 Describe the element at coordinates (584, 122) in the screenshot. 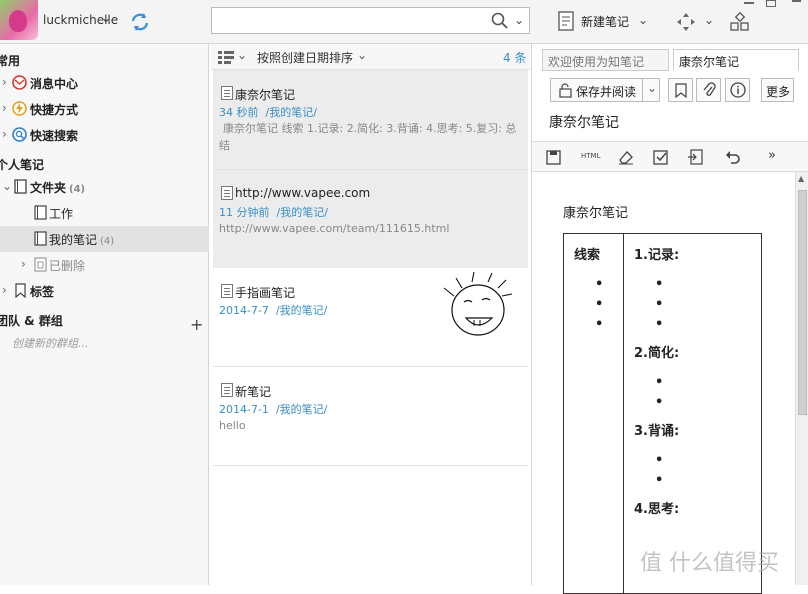

I see `note-title-field: 康奈尔笔记` at that location.